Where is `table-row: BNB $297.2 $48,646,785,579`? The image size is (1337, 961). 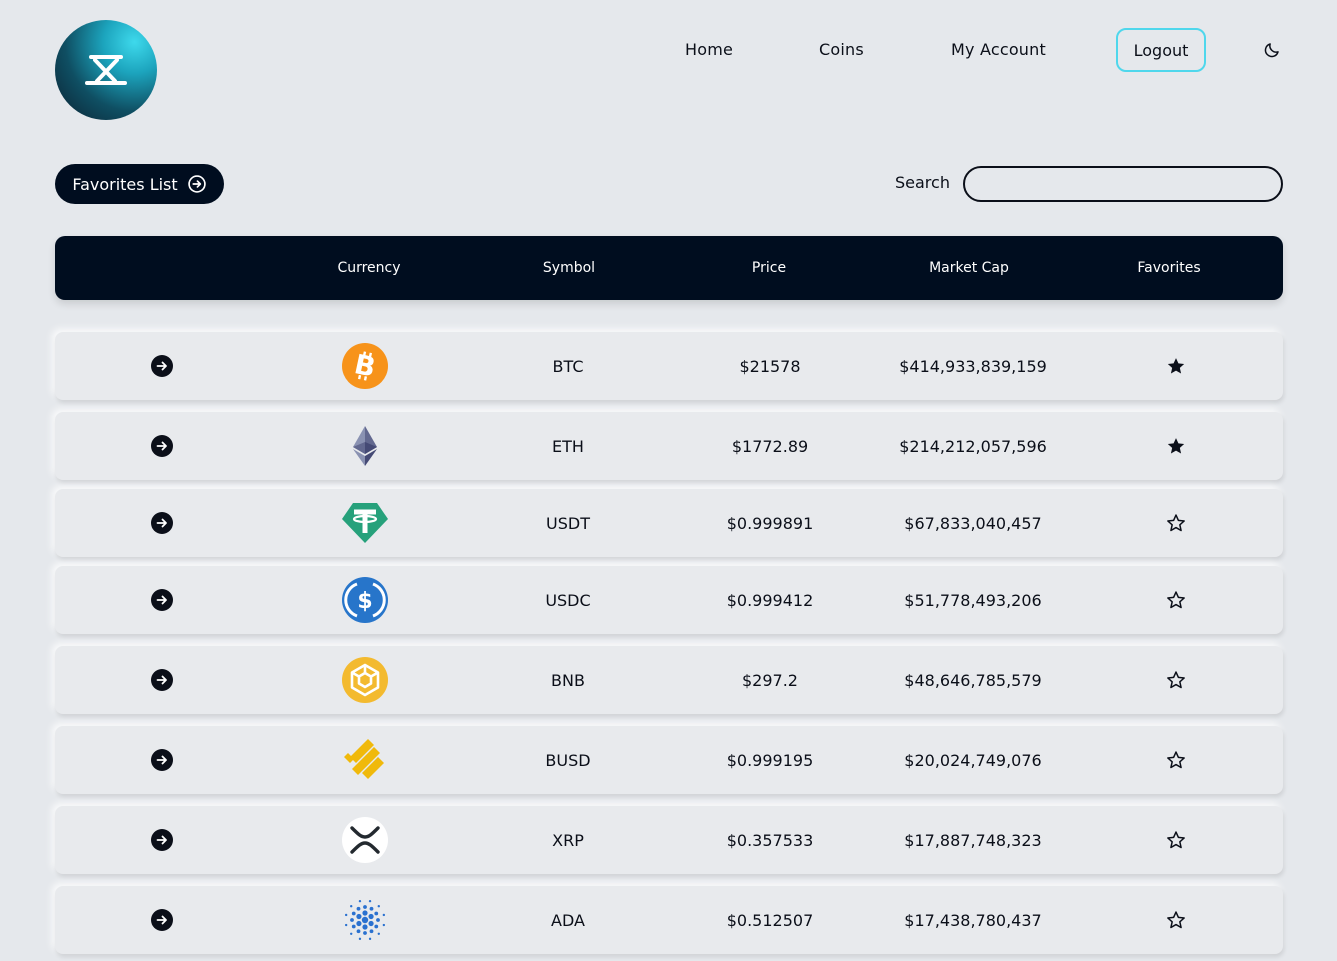
table-row: BNB $297.2 $48,646,785,579 is located at coordinates (669, 680).